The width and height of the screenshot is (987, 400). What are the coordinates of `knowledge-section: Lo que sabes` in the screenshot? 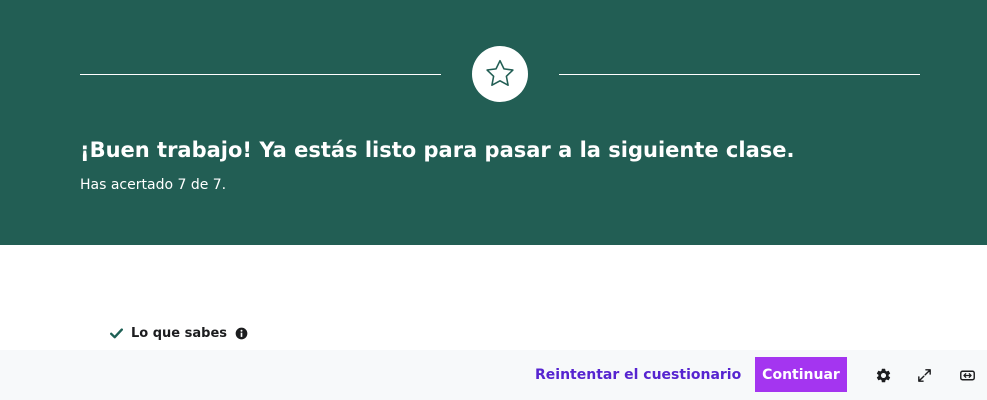 It's located at (179, 333).